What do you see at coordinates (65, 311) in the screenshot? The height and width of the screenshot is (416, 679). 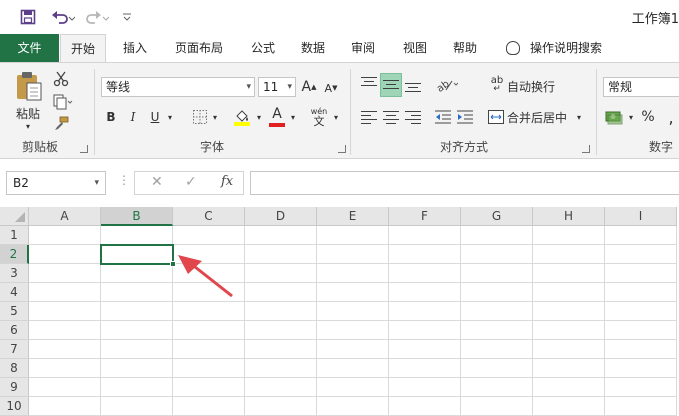 I see `cell-a5` at bounding box center [65, 311].